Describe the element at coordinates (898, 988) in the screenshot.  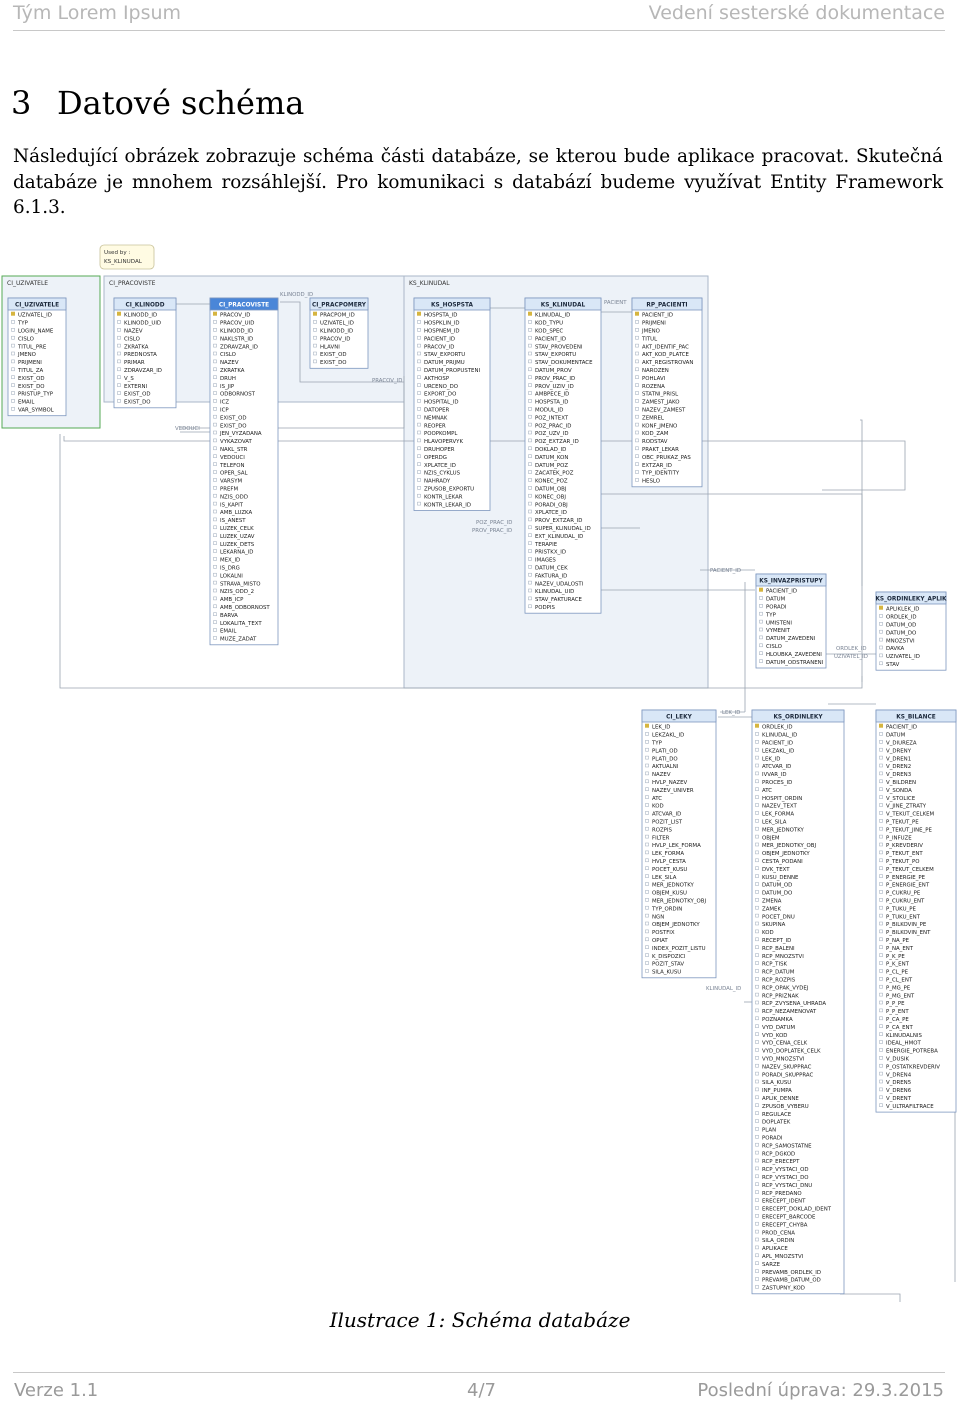
I see `table-column: P_MG_PE` at that location.